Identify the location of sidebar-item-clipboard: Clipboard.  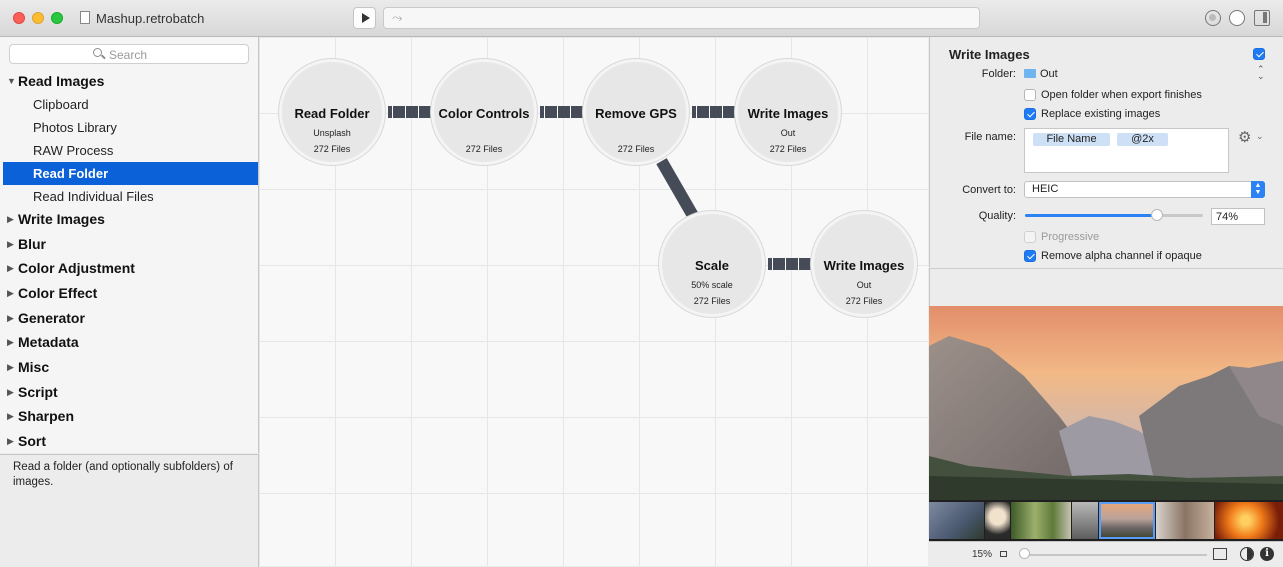
(129, 104).